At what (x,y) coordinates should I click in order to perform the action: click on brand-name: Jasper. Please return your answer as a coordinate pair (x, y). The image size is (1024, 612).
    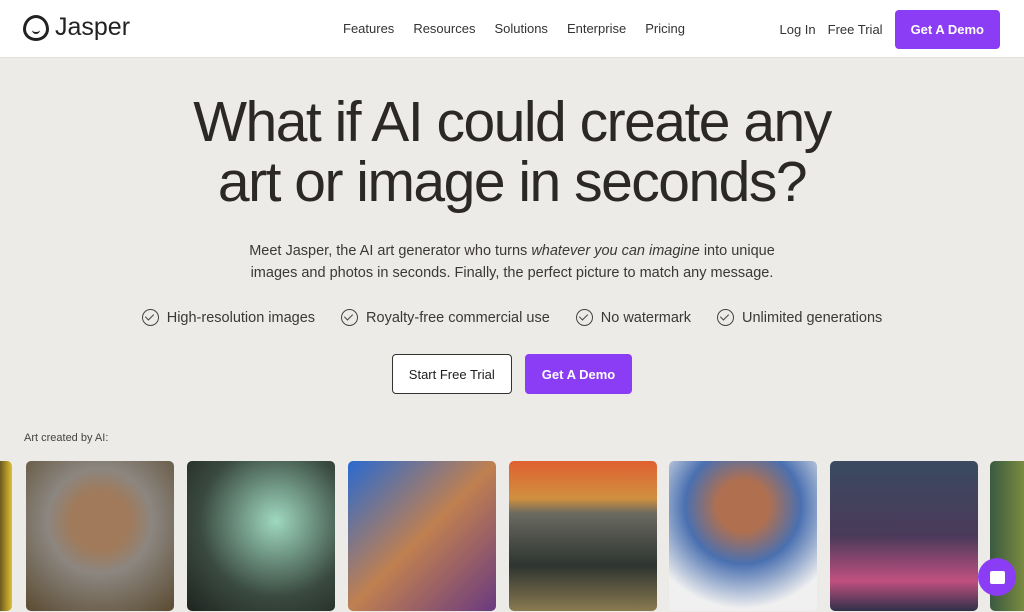
    Looking at the image, I should click on (93, 27).